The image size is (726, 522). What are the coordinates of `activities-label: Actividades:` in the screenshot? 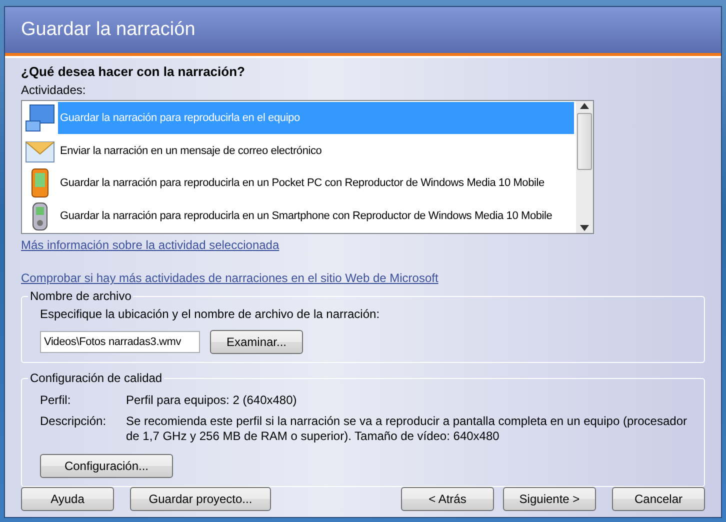 It's located at (54, 90).